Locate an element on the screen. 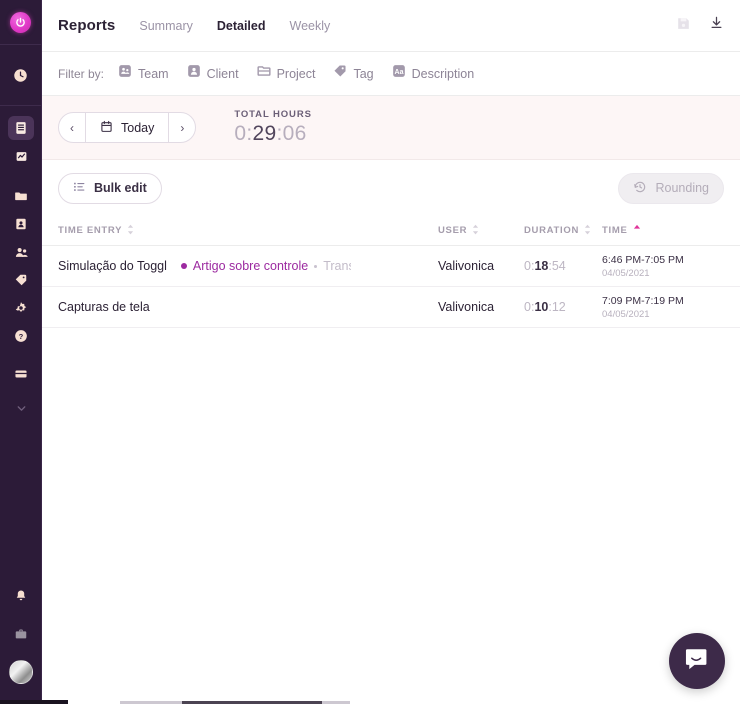  filter-client-label: Client is located at coordinates (222, 73).